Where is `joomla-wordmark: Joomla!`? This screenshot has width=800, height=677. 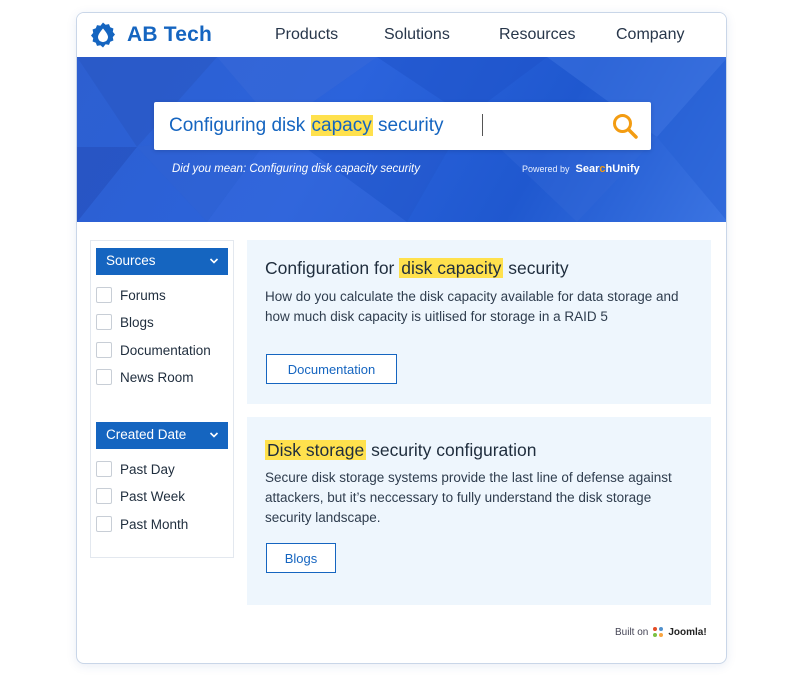
joomla-wordmark: Joomla! is located at coordinates (687, 632).